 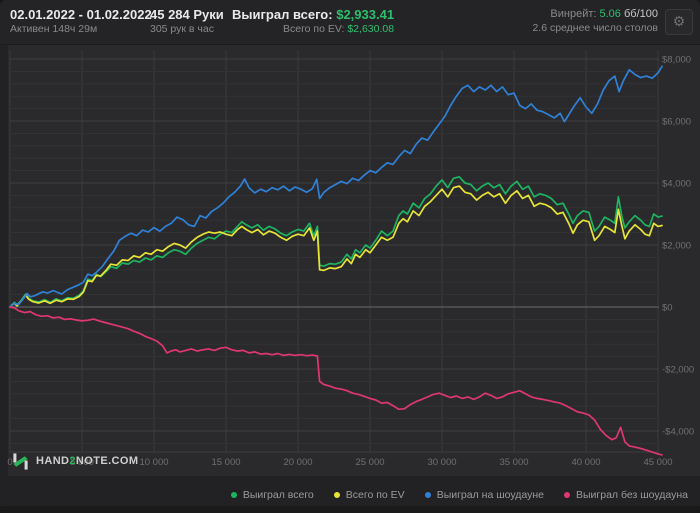 I want to click on x-tick-label: 30 000, so click(x=441, y=462).